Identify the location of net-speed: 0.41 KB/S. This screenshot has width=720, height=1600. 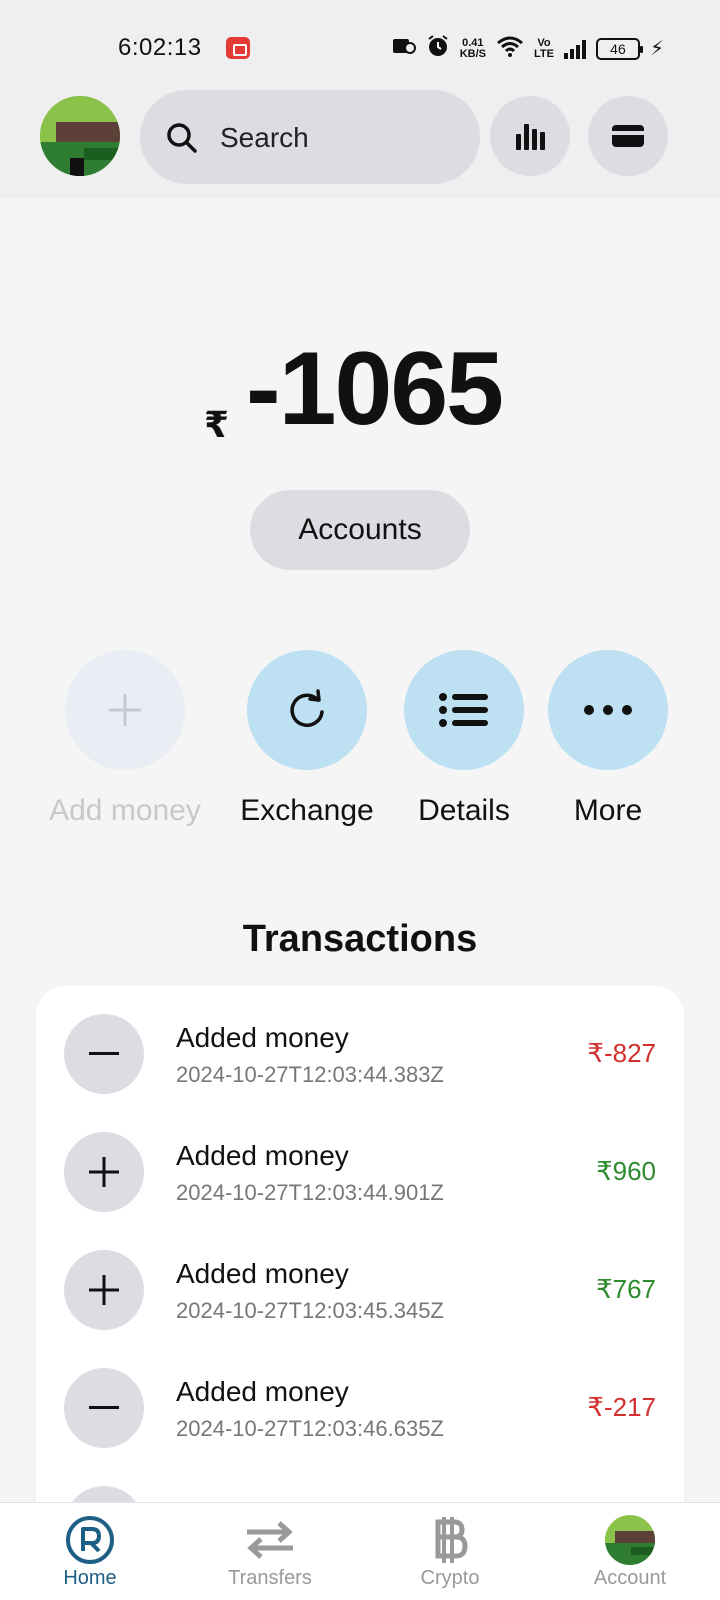
(472, 48).